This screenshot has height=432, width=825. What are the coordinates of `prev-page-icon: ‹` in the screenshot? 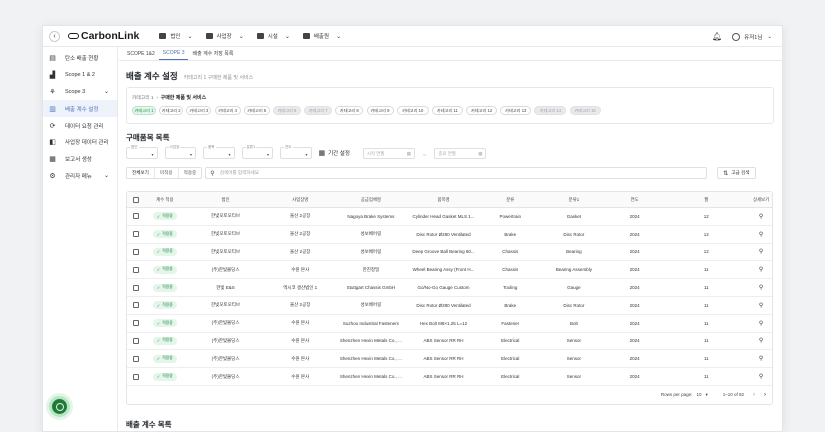 It's located at (754, 395).